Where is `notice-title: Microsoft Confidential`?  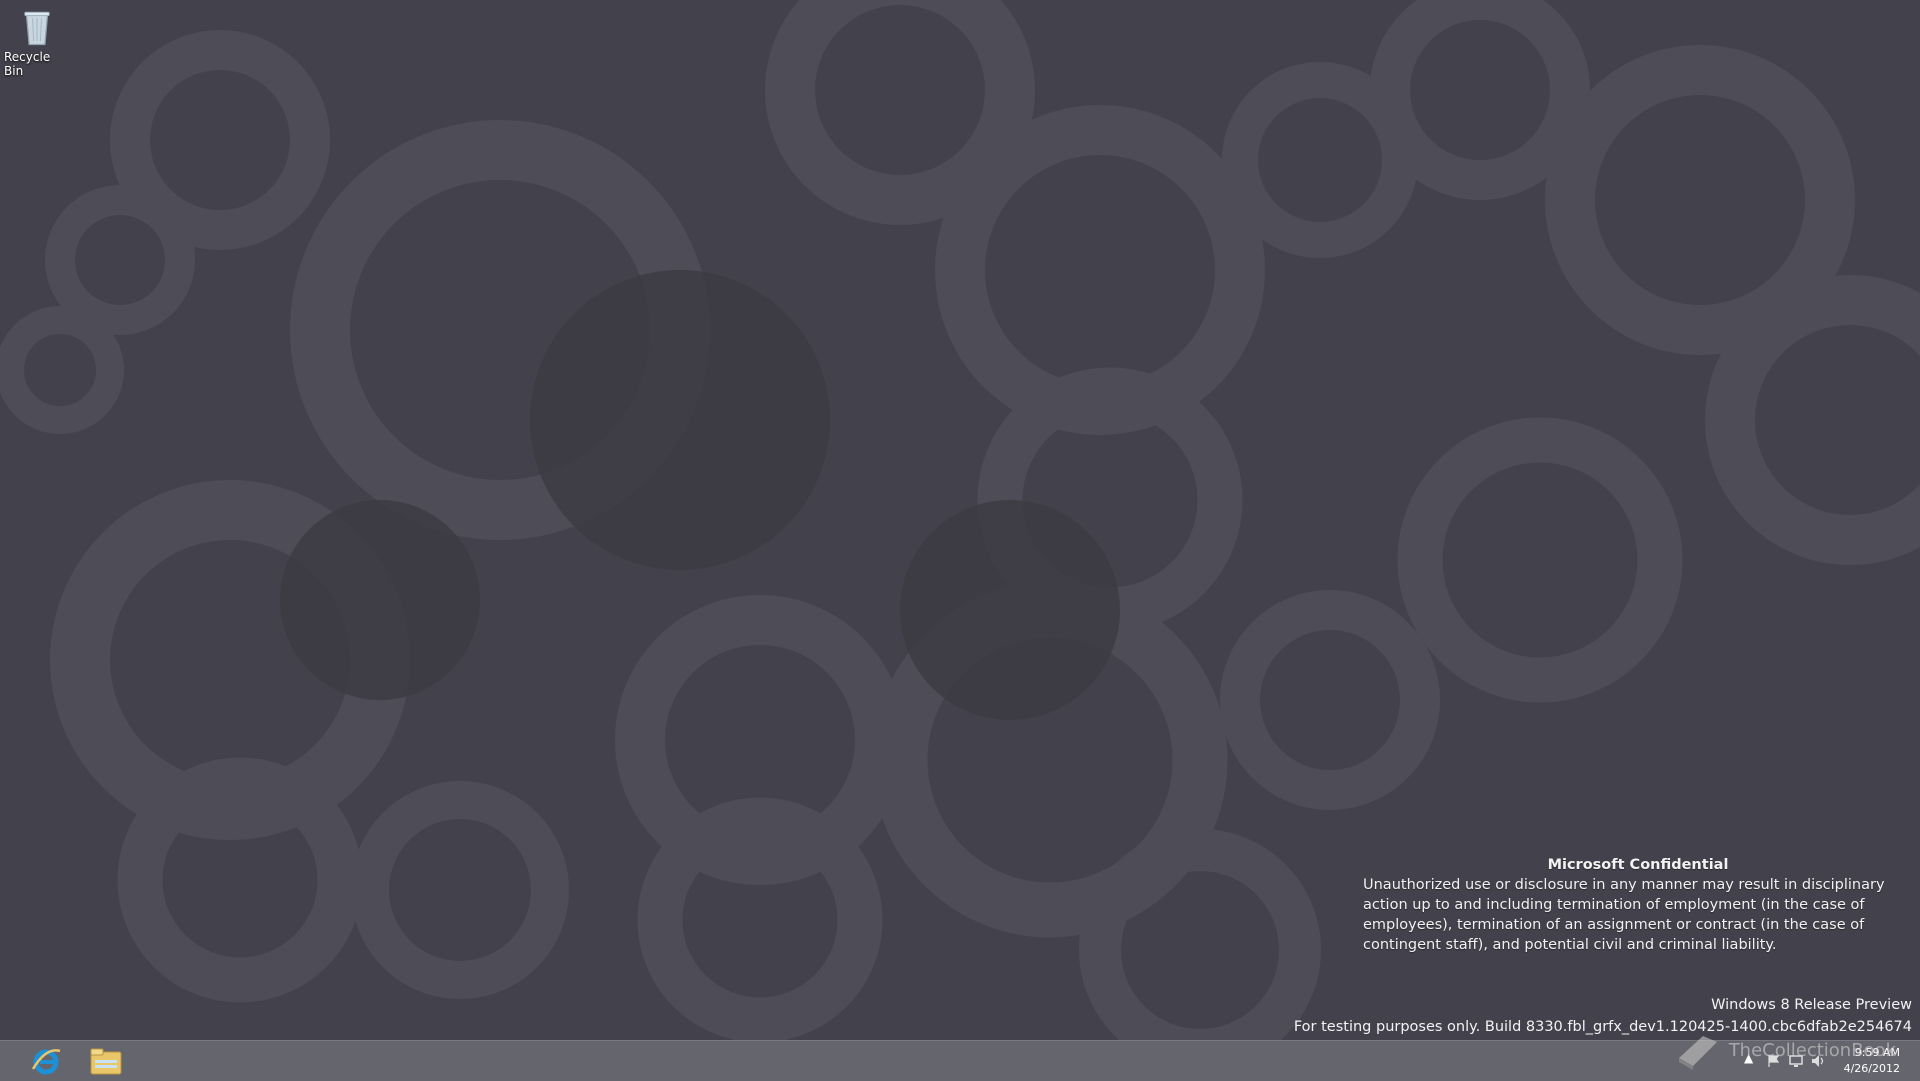
notice-title: Microsoft Confidential is located at coordinates (1638, 865).